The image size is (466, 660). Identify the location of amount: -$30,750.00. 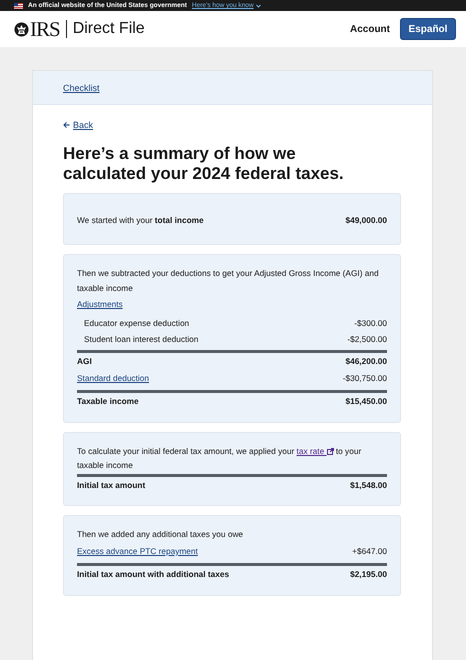
(364, 378).